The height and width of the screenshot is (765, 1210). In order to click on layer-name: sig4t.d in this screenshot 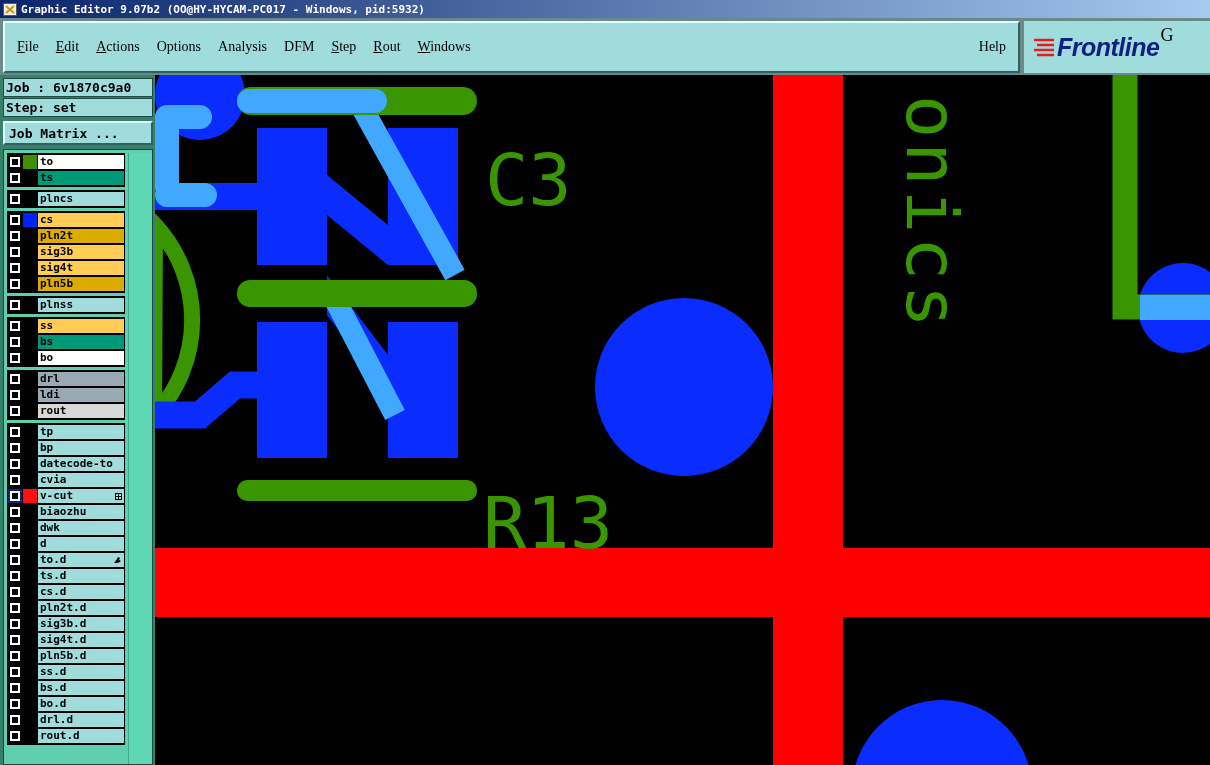, I will do `click(81, 640)`.